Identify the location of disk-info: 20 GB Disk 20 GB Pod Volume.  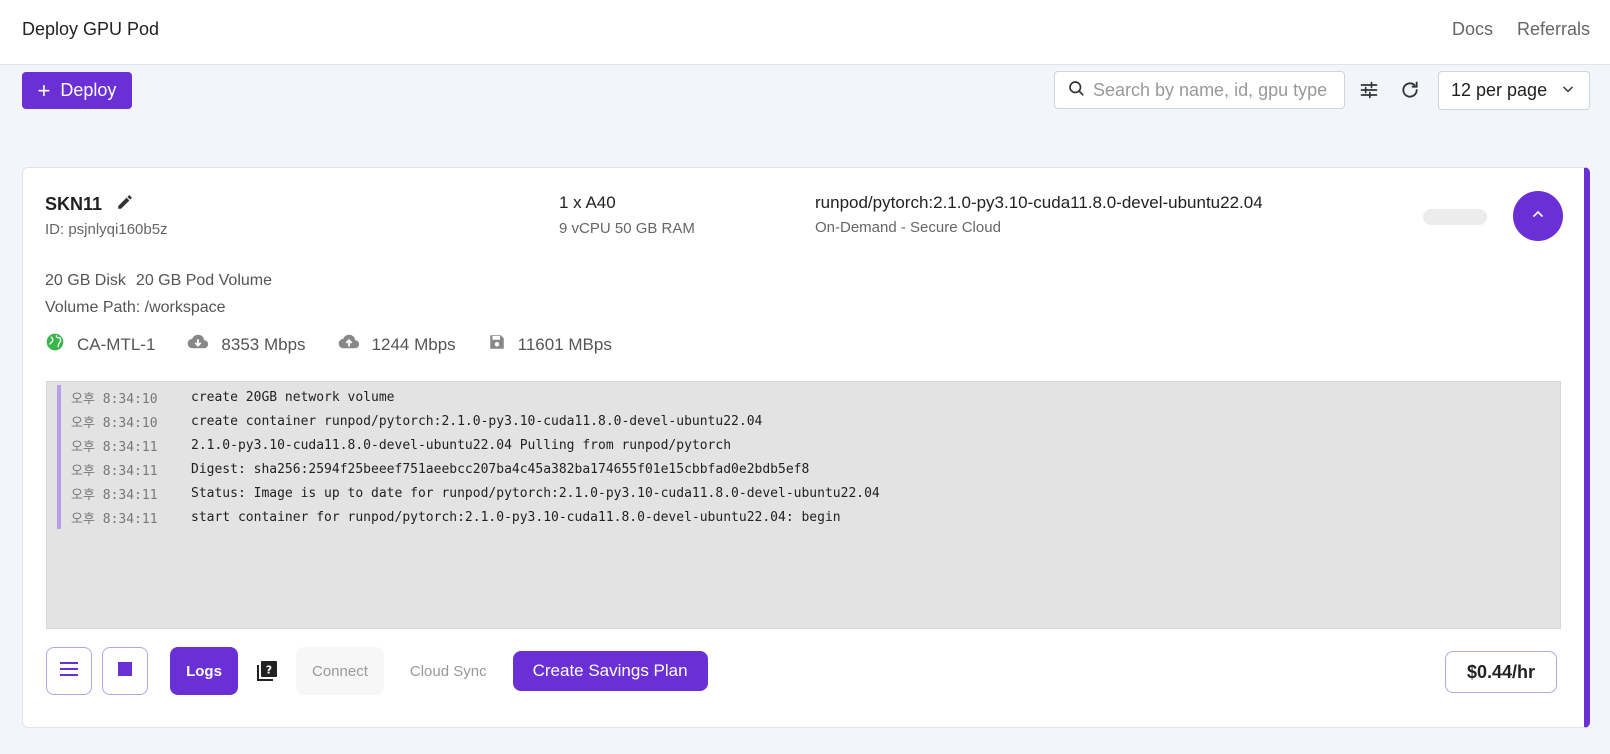
(158, 281).